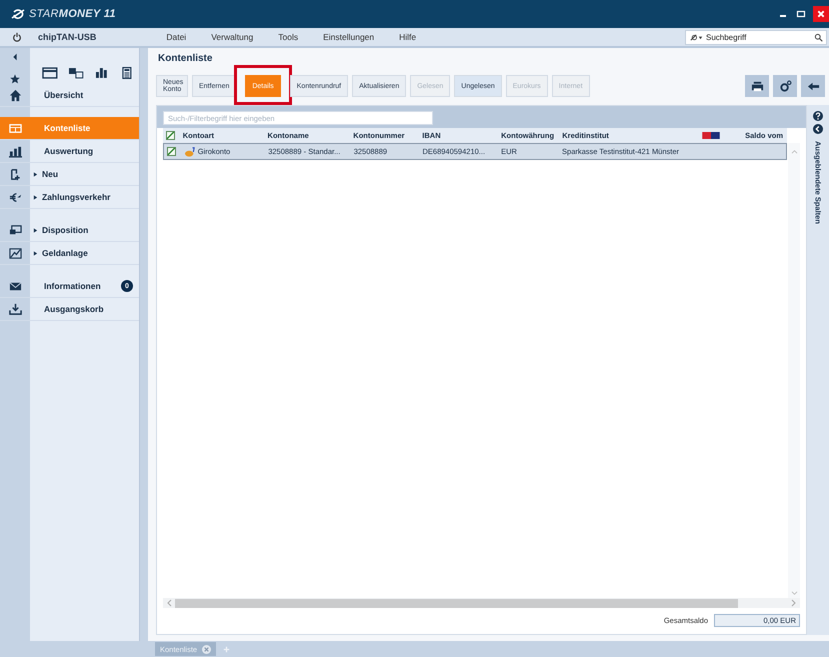 This screenshot has width=829, height=657. Describe the element at coordinates (15, 197) in the screenshot. I see `euro-arrow-icon` at that location.